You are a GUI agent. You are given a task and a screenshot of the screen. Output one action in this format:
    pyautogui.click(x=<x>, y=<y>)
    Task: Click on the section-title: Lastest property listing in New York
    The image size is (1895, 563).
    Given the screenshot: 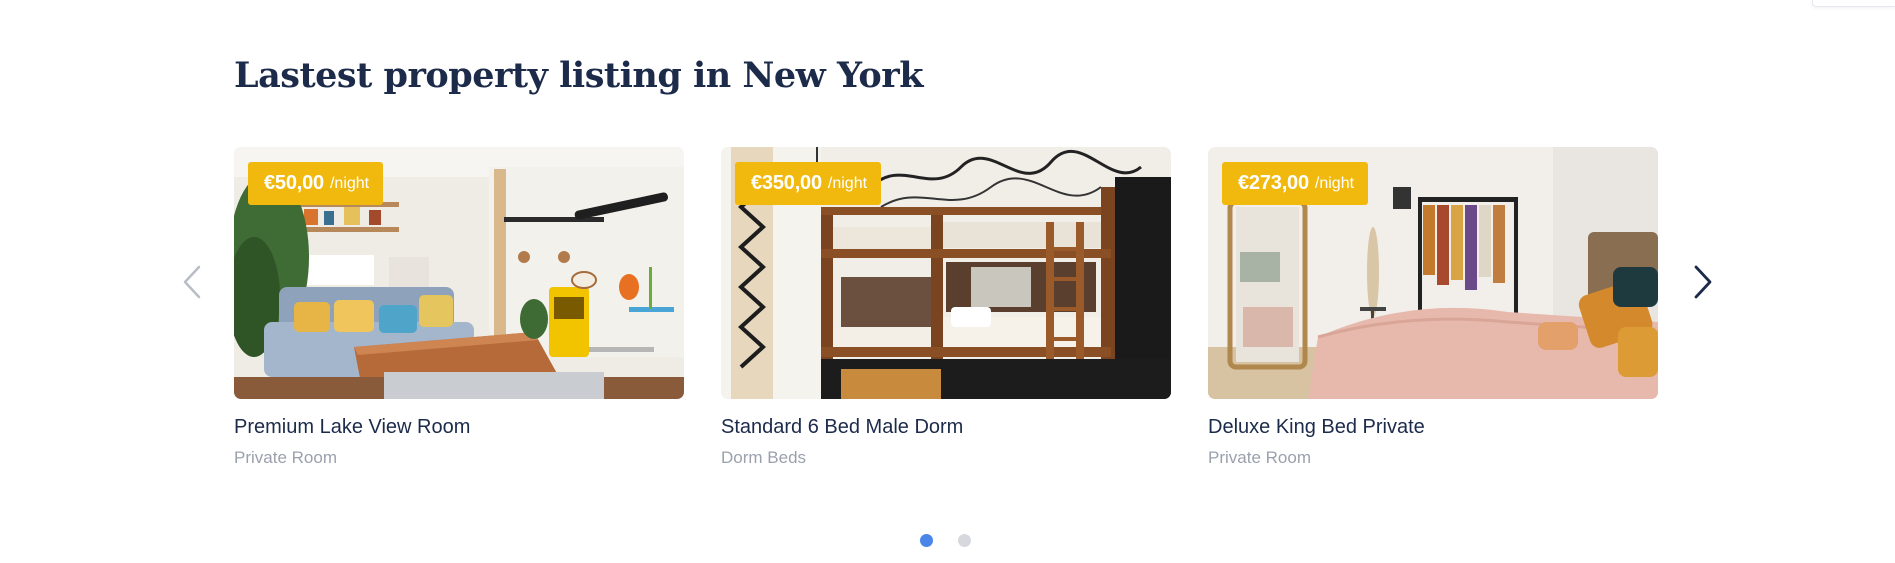 What is the action you would take?
    pyautogui.click(x=578, y=75)
    